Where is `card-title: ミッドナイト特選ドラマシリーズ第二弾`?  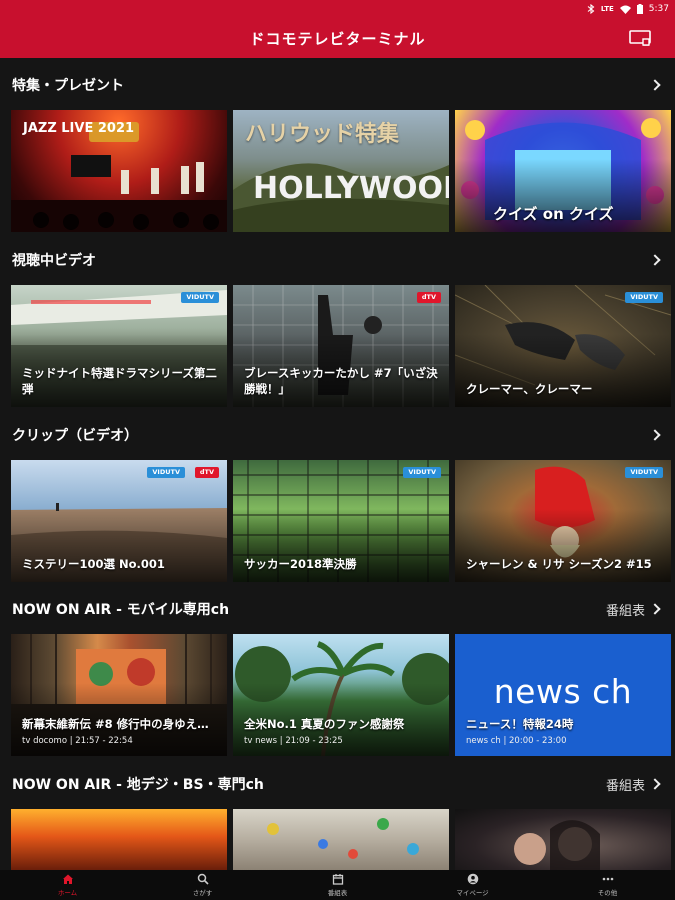
card-title: ミッドナイト特選ドラマシリーズ第二弾 is located at coordinates (119, 381).